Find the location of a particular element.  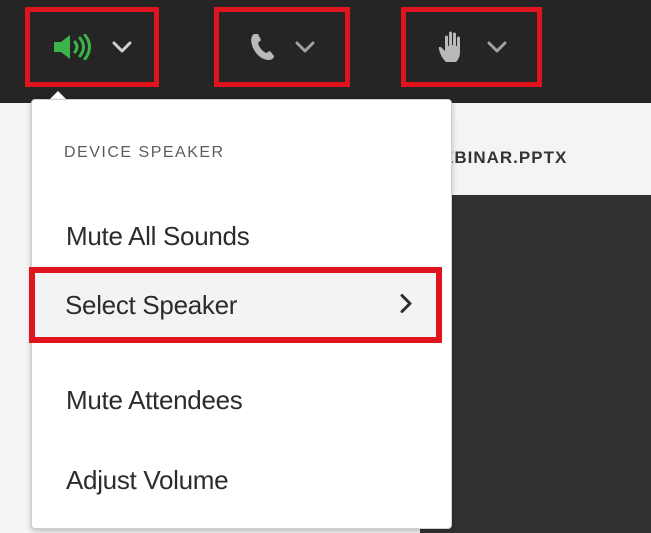

menu-item-select-speaker: Select Speaker is located at coordinates (235, 305).